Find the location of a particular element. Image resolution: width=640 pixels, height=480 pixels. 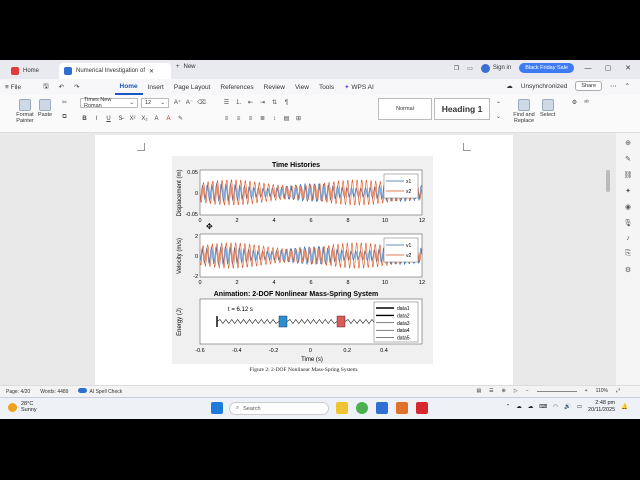

format-painter-button: Format Painter is located at coordinates (25, 111).